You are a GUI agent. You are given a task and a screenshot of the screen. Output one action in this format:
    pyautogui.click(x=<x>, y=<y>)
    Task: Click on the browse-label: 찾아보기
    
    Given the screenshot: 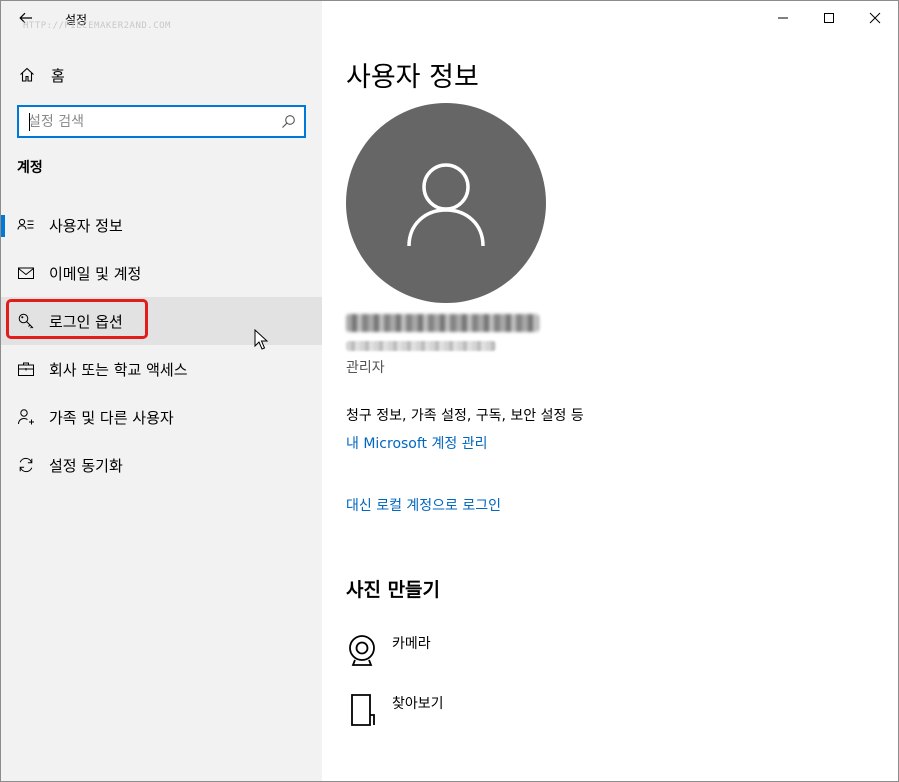 What is the action you would take?
    pyautogui.click(x=418, y=704)
    